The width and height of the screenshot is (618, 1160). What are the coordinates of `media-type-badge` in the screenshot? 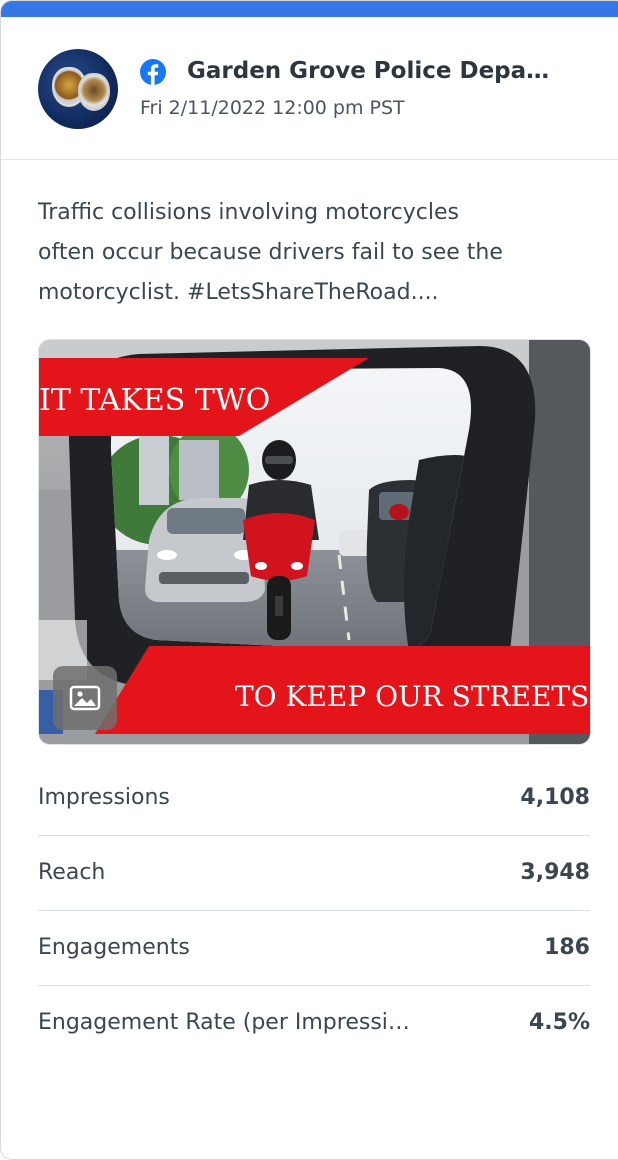 It's located at (85, 698).